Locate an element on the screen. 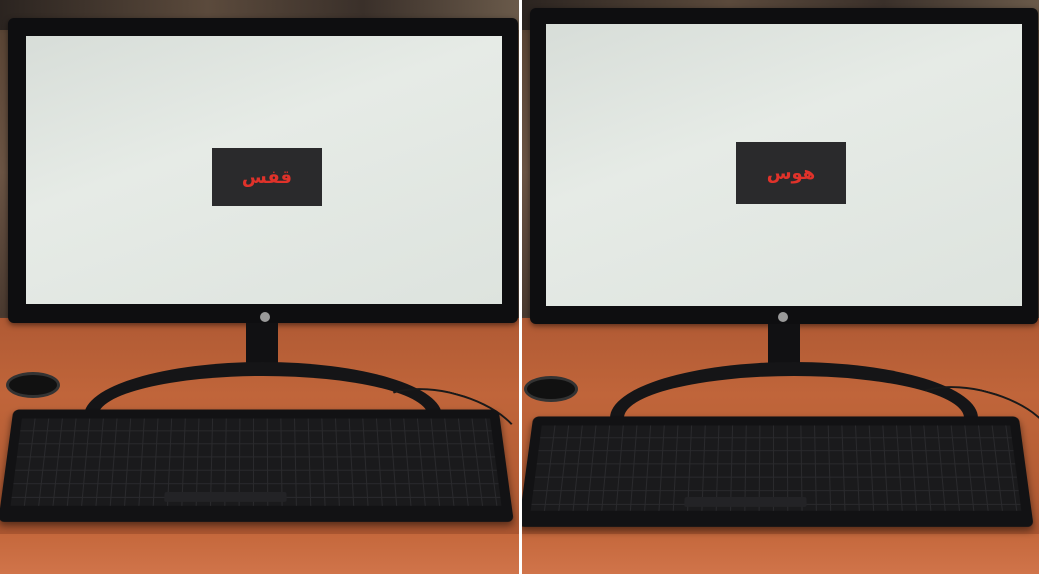 The image size is (1039, 574). screen-word: هوس is located at coordinates (791, 173).